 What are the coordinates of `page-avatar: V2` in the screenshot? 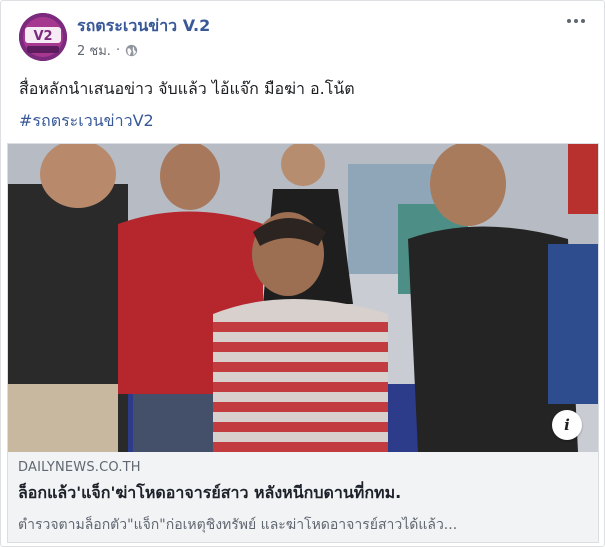 It's located at (43, 37).